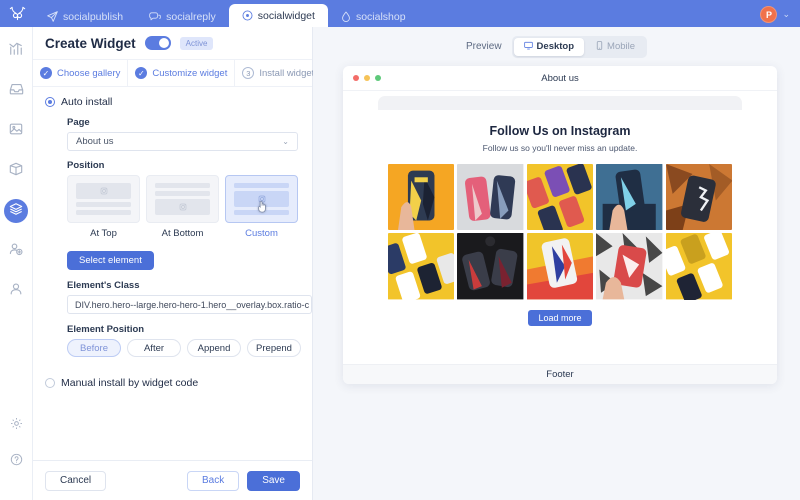  What do you see at coordinates (76, 480) in the screenshot?
I see `cancel-button: Cancel` at bounding box center [76, 480].